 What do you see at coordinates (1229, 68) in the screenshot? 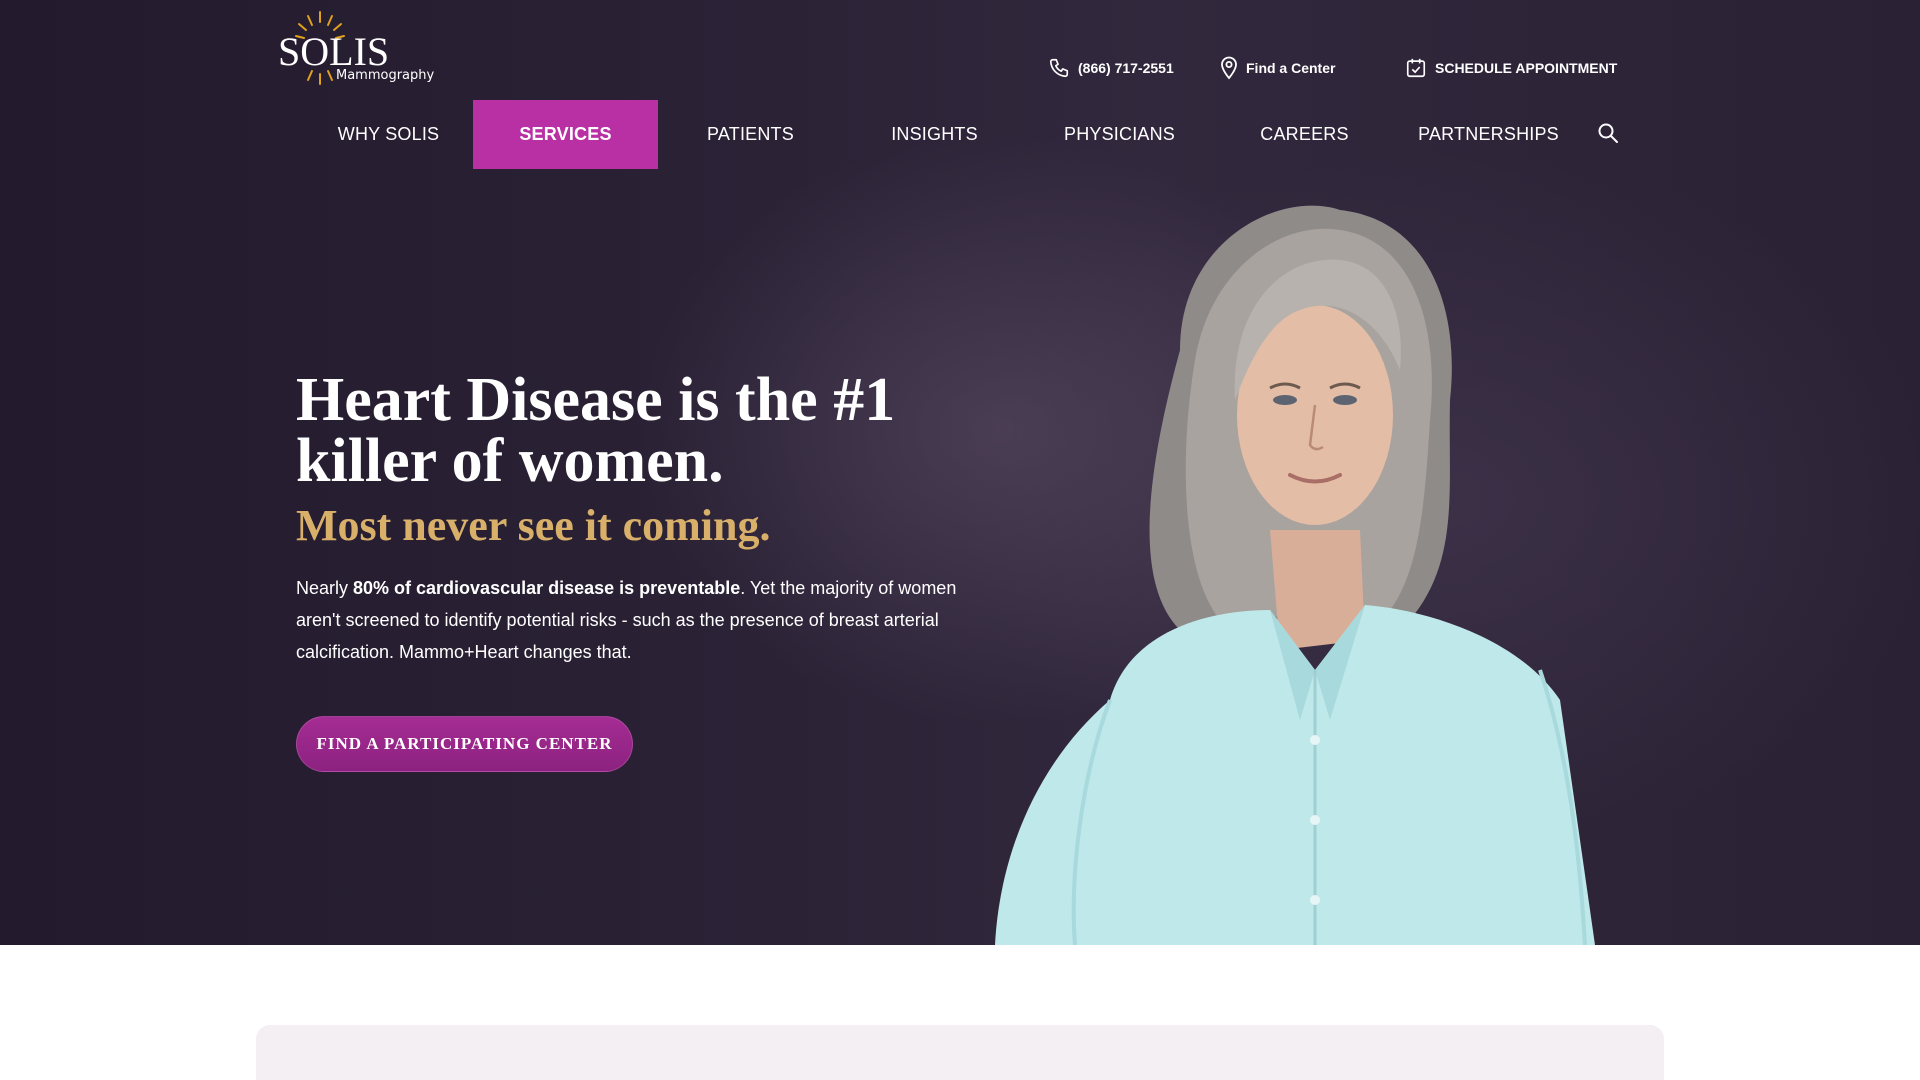
I see `location-pin-icon` at bounding box center [1229, 68].